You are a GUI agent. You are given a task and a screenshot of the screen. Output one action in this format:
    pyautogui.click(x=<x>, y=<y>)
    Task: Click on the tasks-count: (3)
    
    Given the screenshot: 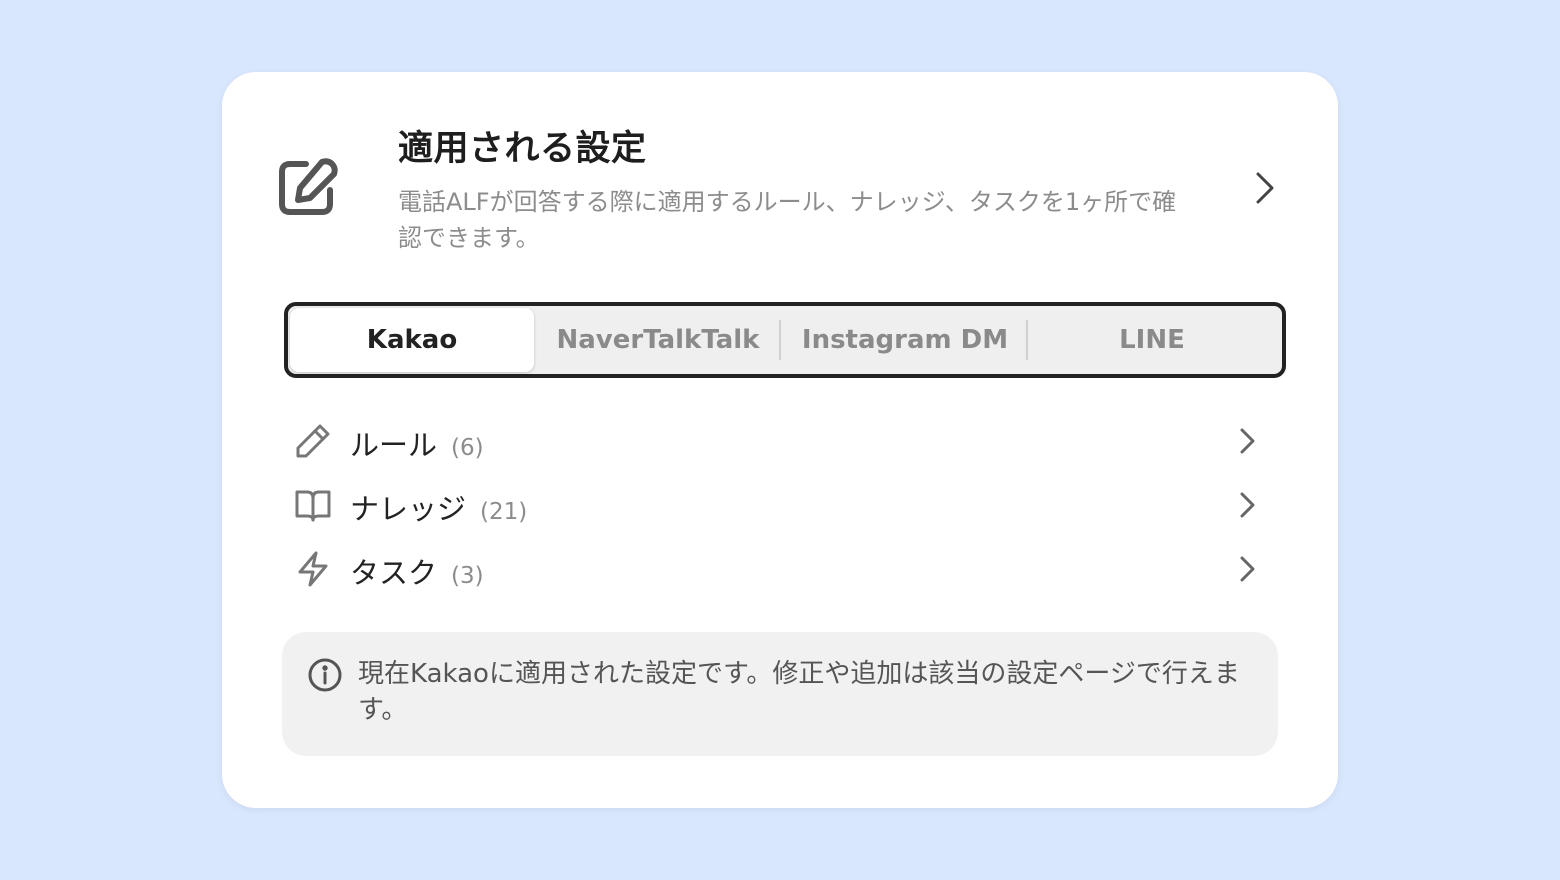 What is the action you would take?
    pyautogui.click(x=467, y=576)
    